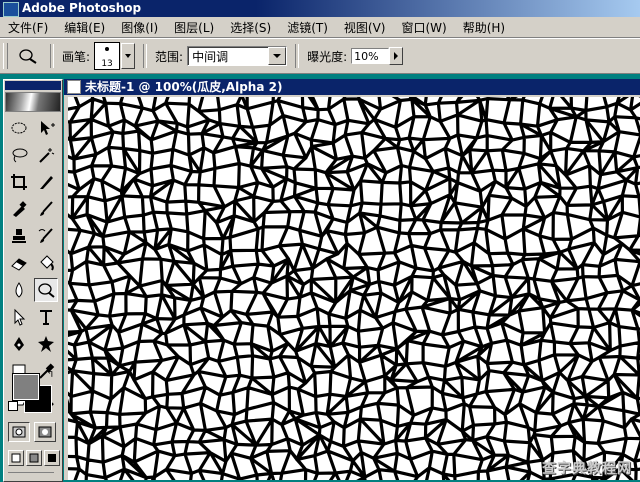 Image resolution: width=640 pixels, height=482 pixels. Describe the element at coordinates (50, 374) in the screenshot. I see `swap-colors-icon: ↰` at that location.